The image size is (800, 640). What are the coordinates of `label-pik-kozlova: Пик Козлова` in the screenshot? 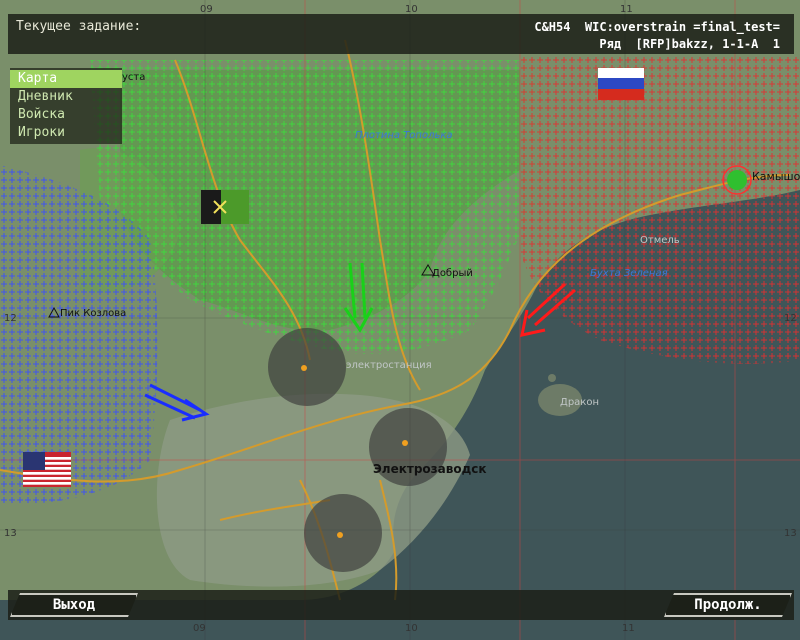 It's located at (93, 313).